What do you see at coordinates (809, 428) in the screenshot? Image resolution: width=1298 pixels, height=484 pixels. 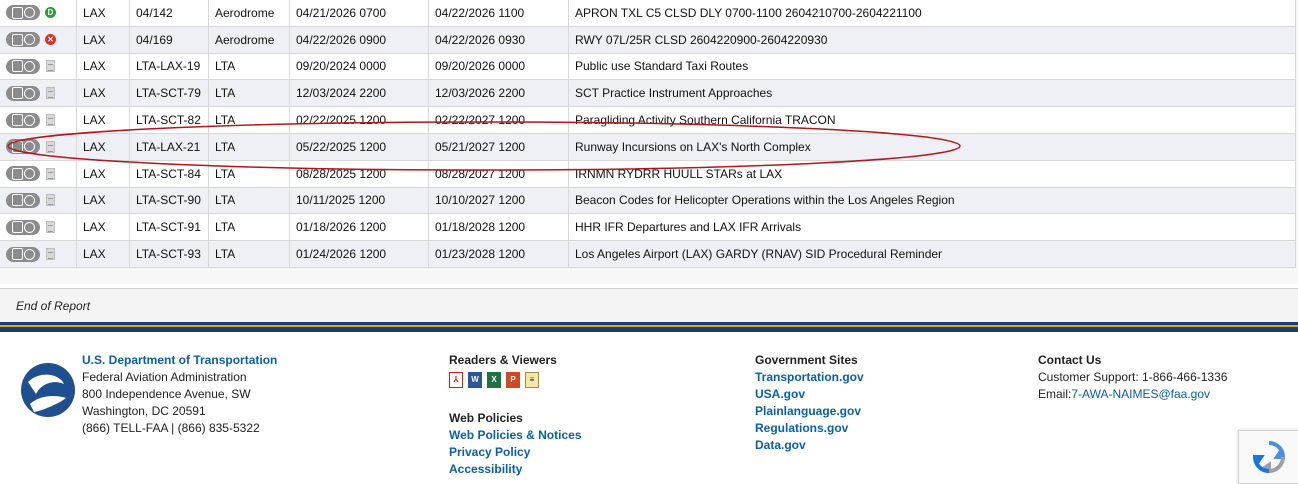 I see `regulations-gov-link: Regulations.gov` at bounding box center [809, 428].